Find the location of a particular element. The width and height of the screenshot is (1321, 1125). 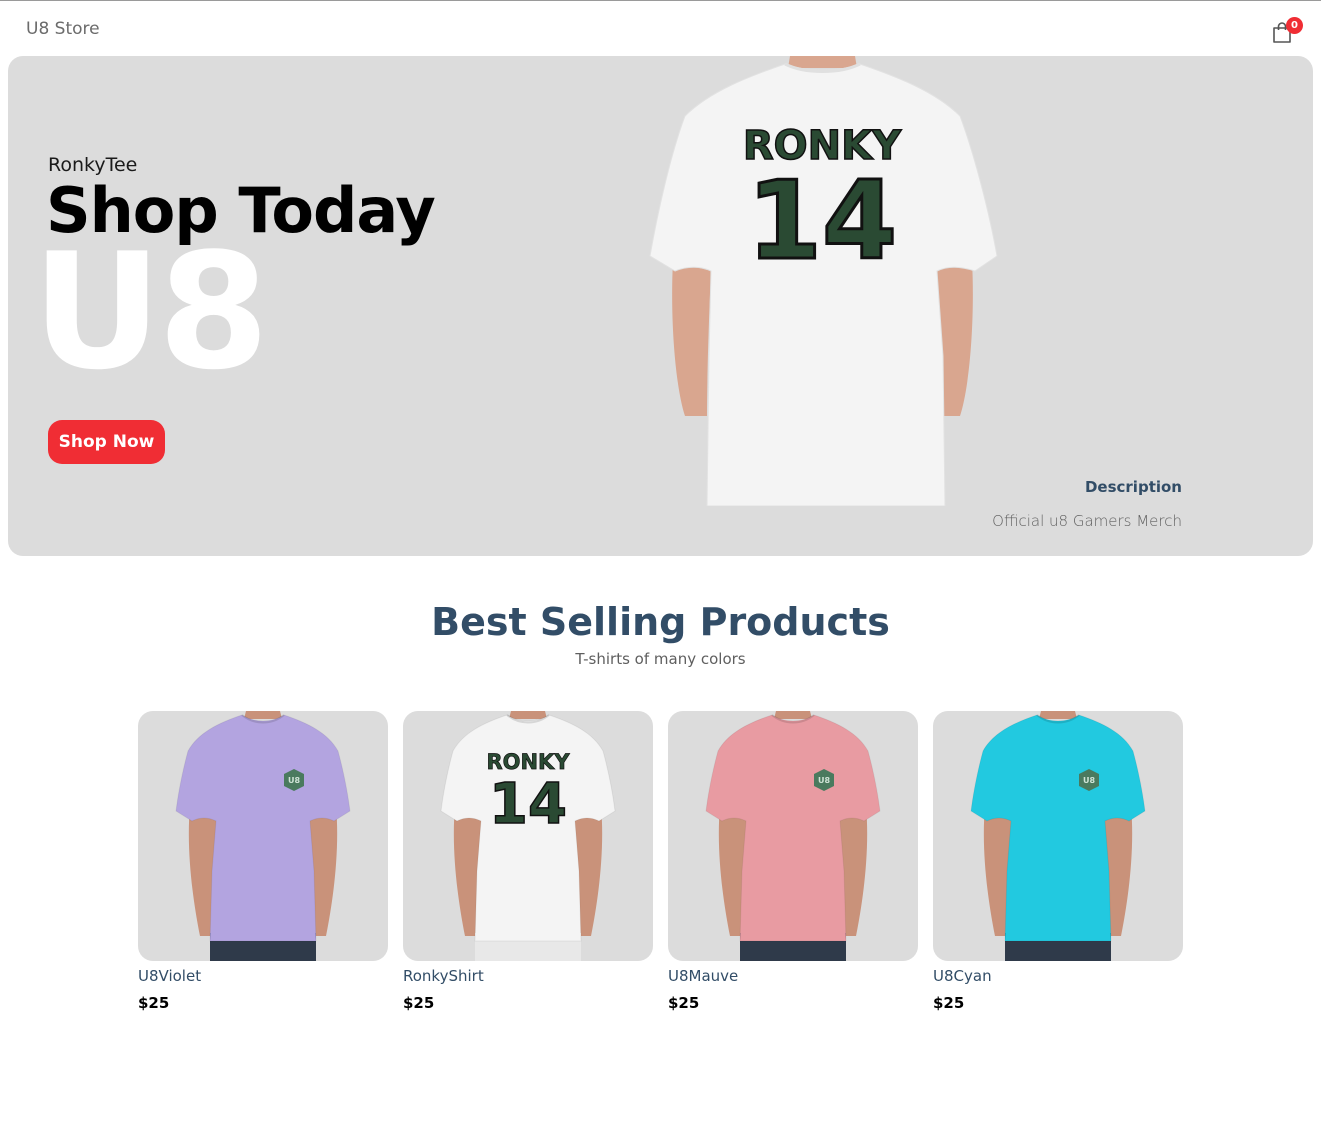

shirt-print-name: RONKY is located at coordinates (528, 762).